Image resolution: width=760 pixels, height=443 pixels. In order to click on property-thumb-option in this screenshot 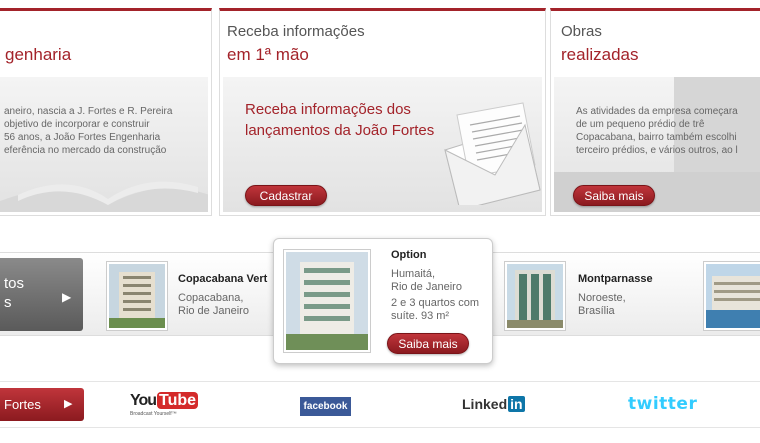, I will do `click(327, 301)`.